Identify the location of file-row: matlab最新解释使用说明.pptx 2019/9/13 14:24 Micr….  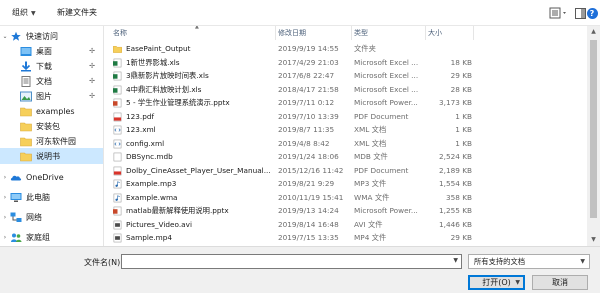
(346, 211).